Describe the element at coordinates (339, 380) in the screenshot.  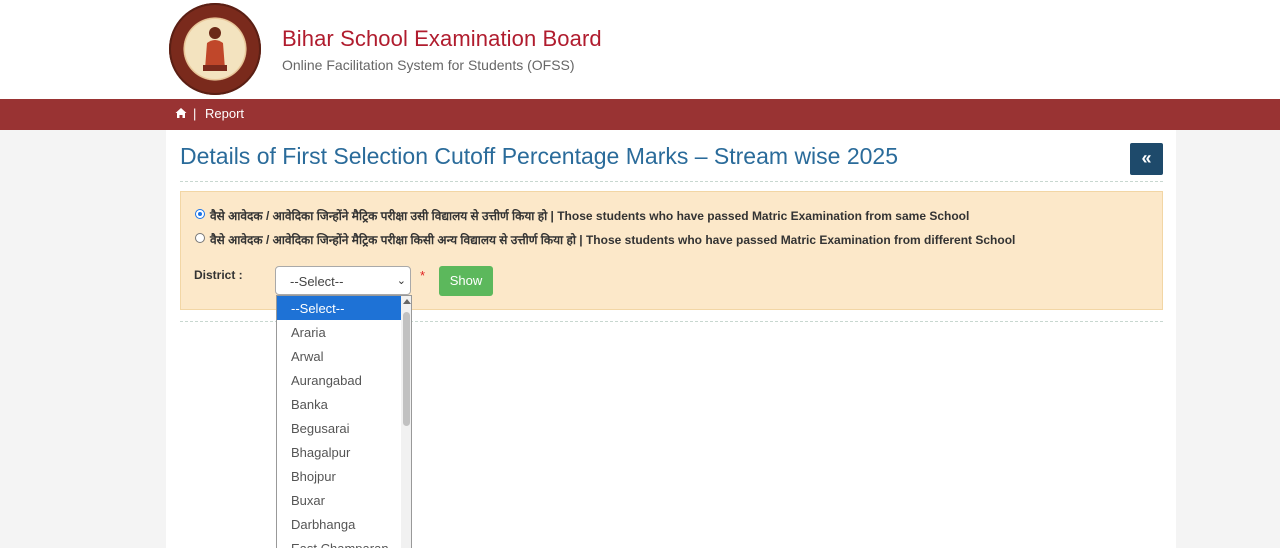
I see `dropdown-option: Aurangabad` at that location.